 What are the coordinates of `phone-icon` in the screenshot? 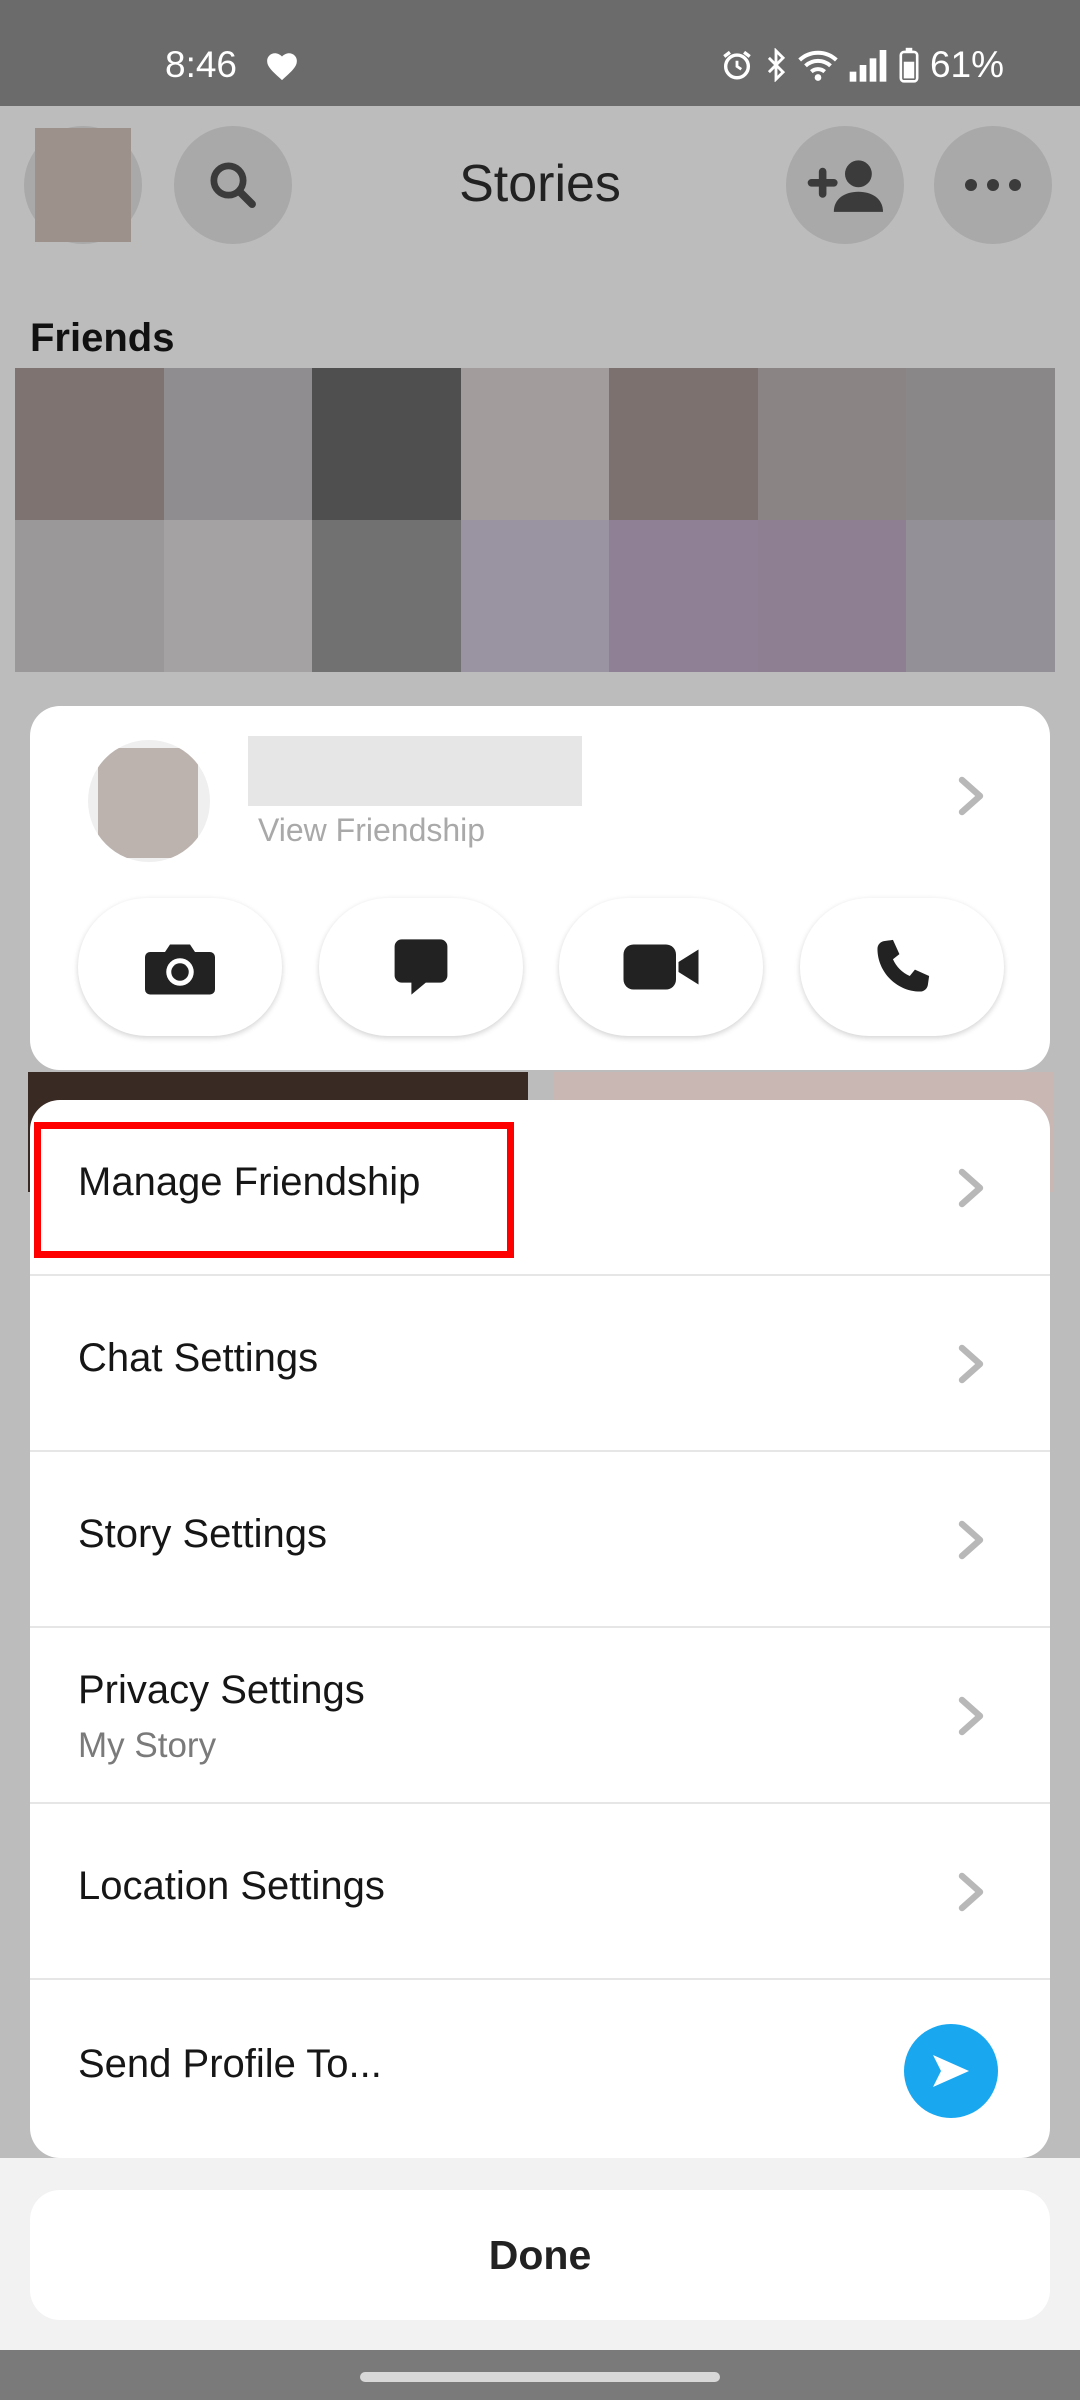 It's located at (903, 965).